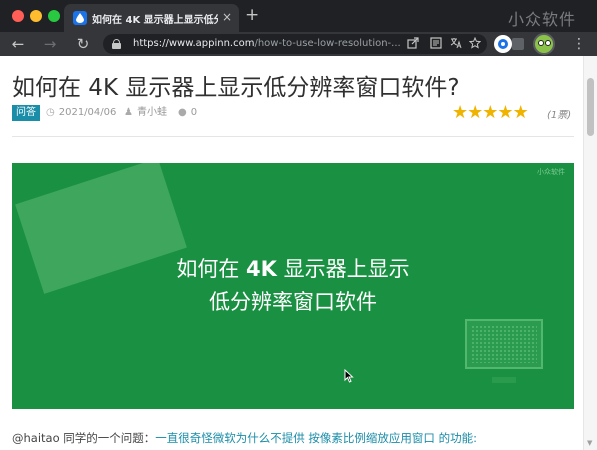 Image resolution: width=597 pixels, height=450 pixels. Describe the element at coordinates (475, 43) in the screenshot. I see `bookmark-star-icon` at that location.